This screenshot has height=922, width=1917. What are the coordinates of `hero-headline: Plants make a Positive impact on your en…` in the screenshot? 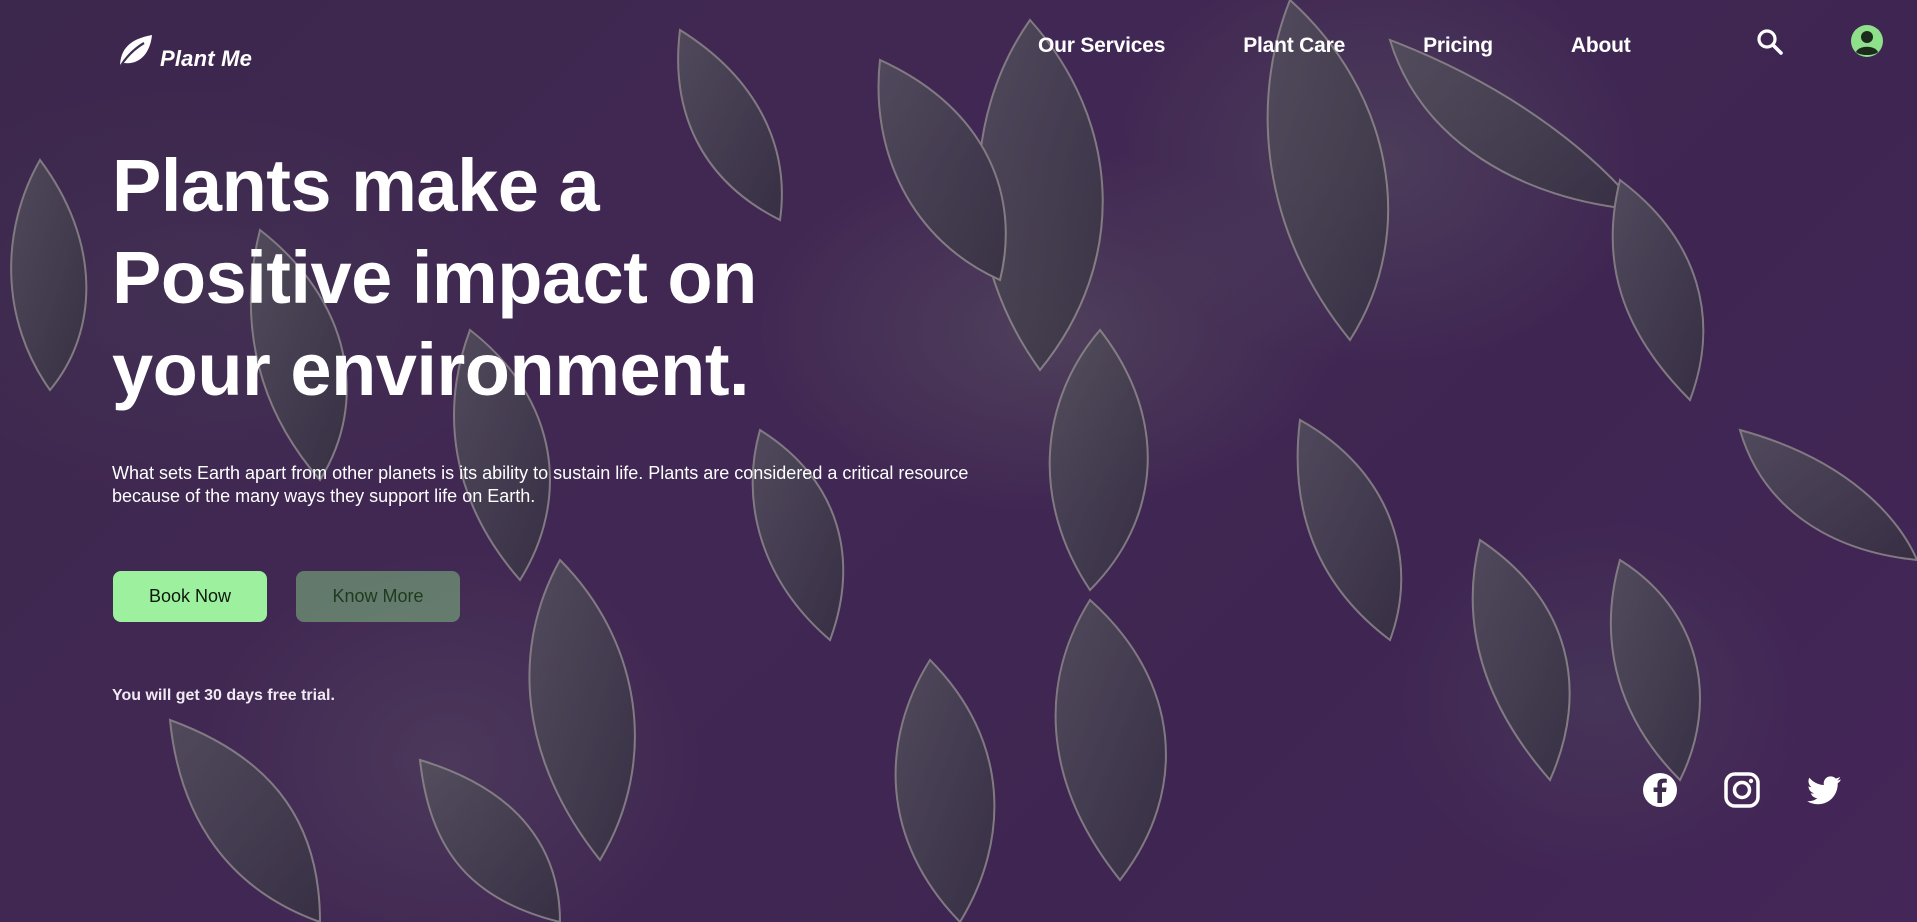 It's located at (492, 278).